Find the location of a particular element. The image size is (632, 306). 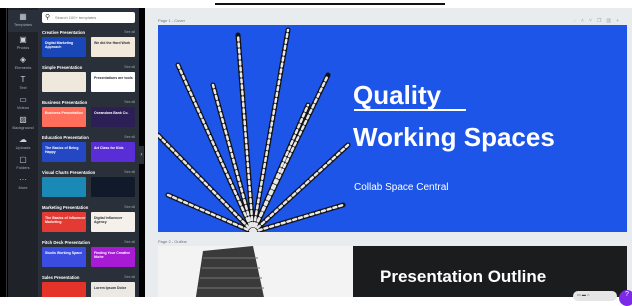

rail-item-uploads: ☁ Uploads is located at coordinates (23, 144).